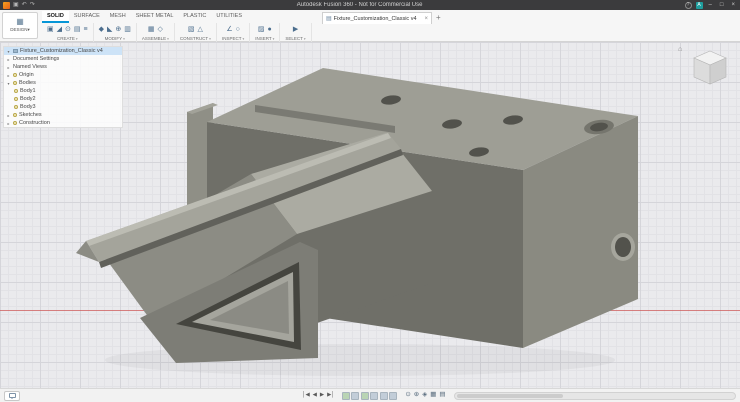 The height and width of the screenshot is (402, 740). I want to click on shell-icon: ⊕, so click(118, 29).